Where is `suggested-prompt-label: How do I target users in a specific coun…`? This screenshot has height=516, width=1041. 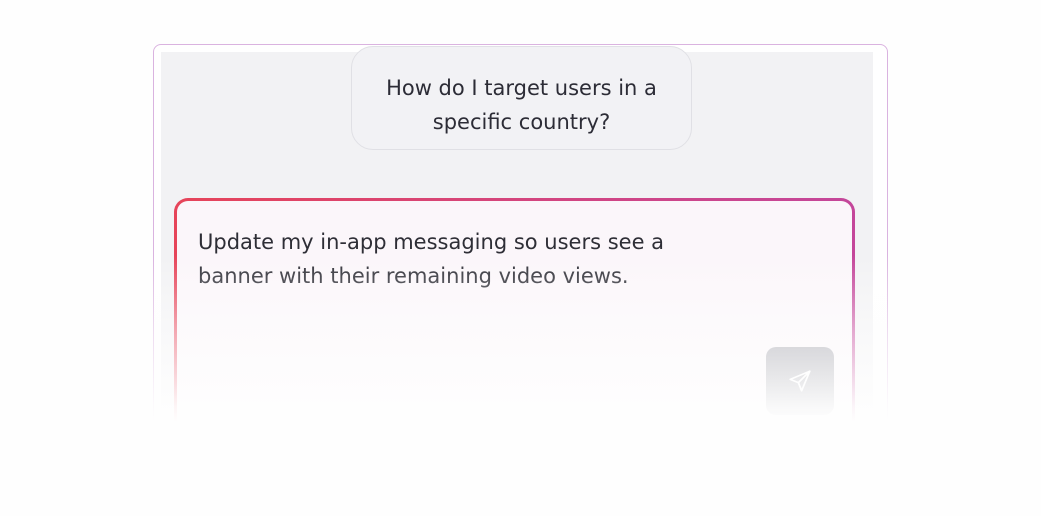 suggested-prompt-label: How do I target users in a specific coun… is located at coordinates (521, 105).